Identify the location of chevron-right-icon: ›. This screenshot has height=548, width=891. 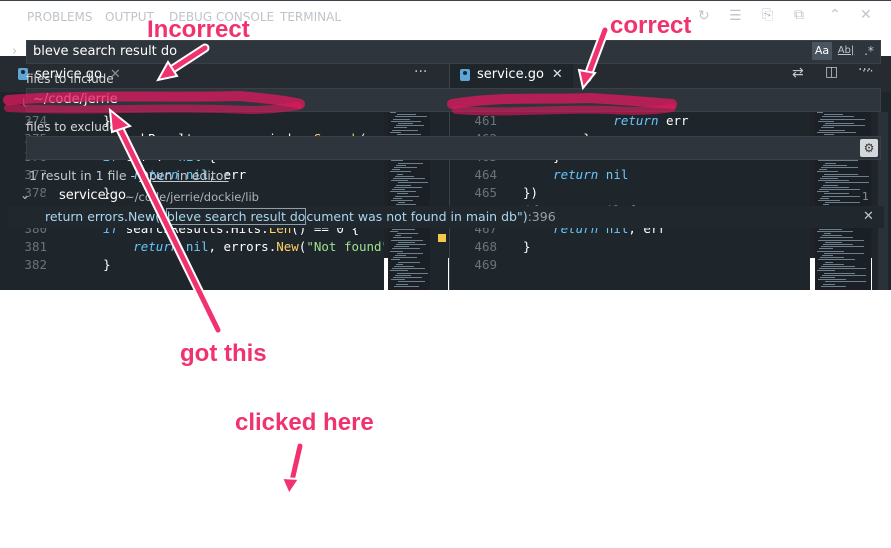
(14, 51).